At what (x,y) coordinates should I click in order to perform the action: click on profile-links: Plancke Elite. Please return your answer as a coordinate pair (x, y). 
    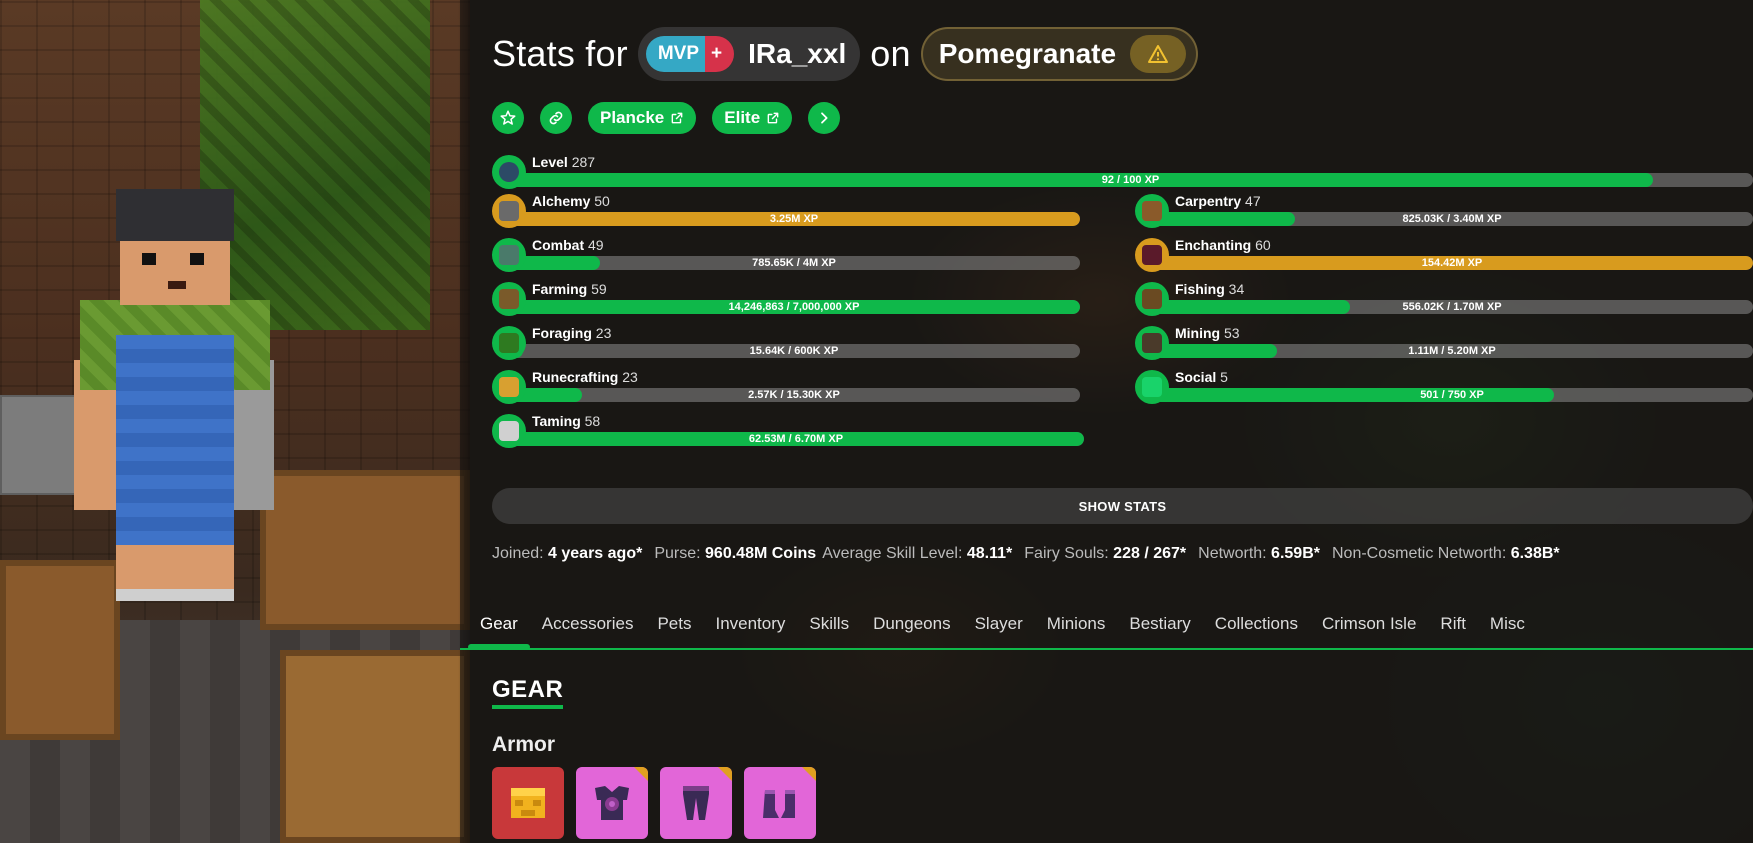
    Looking at the image, I should click on (666, 118).